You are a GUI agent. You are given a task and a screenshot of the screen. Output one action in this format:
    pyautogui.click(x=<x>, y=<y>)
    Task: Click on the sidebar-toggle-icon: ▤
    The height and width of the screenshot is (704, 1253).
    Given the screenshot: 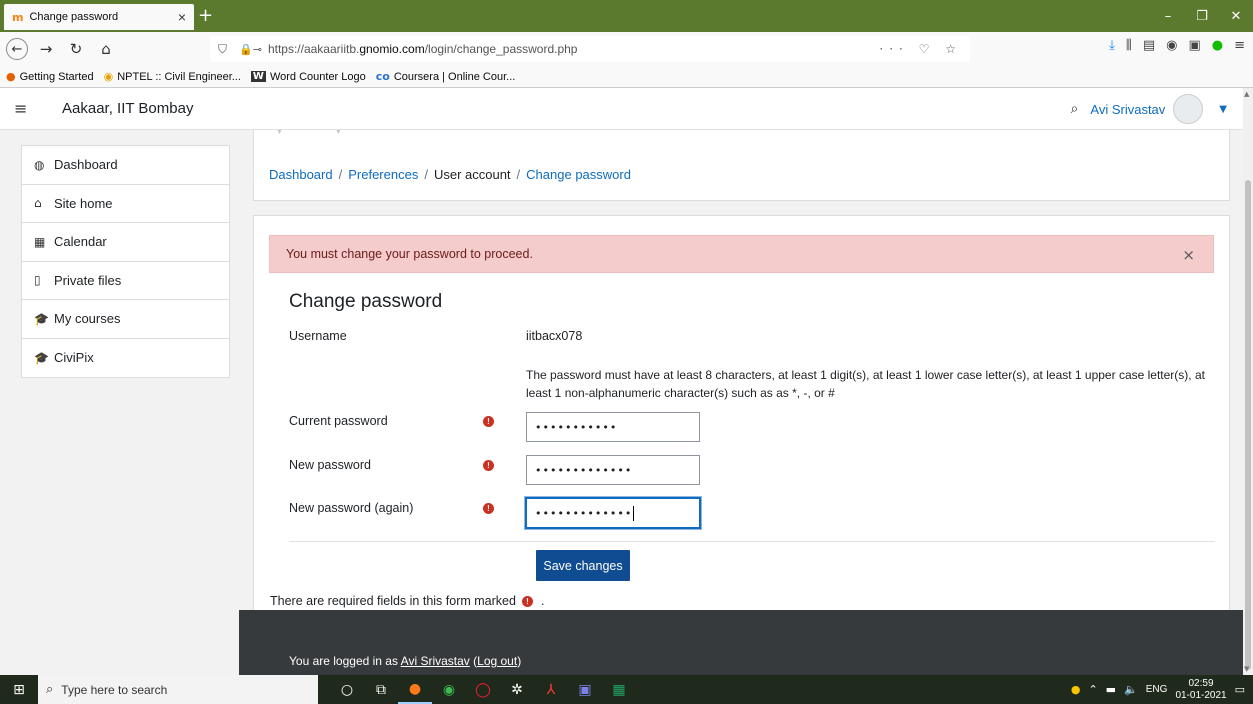 What is the action you would take?
    pyautogui.click(x=1149, y=45)
    